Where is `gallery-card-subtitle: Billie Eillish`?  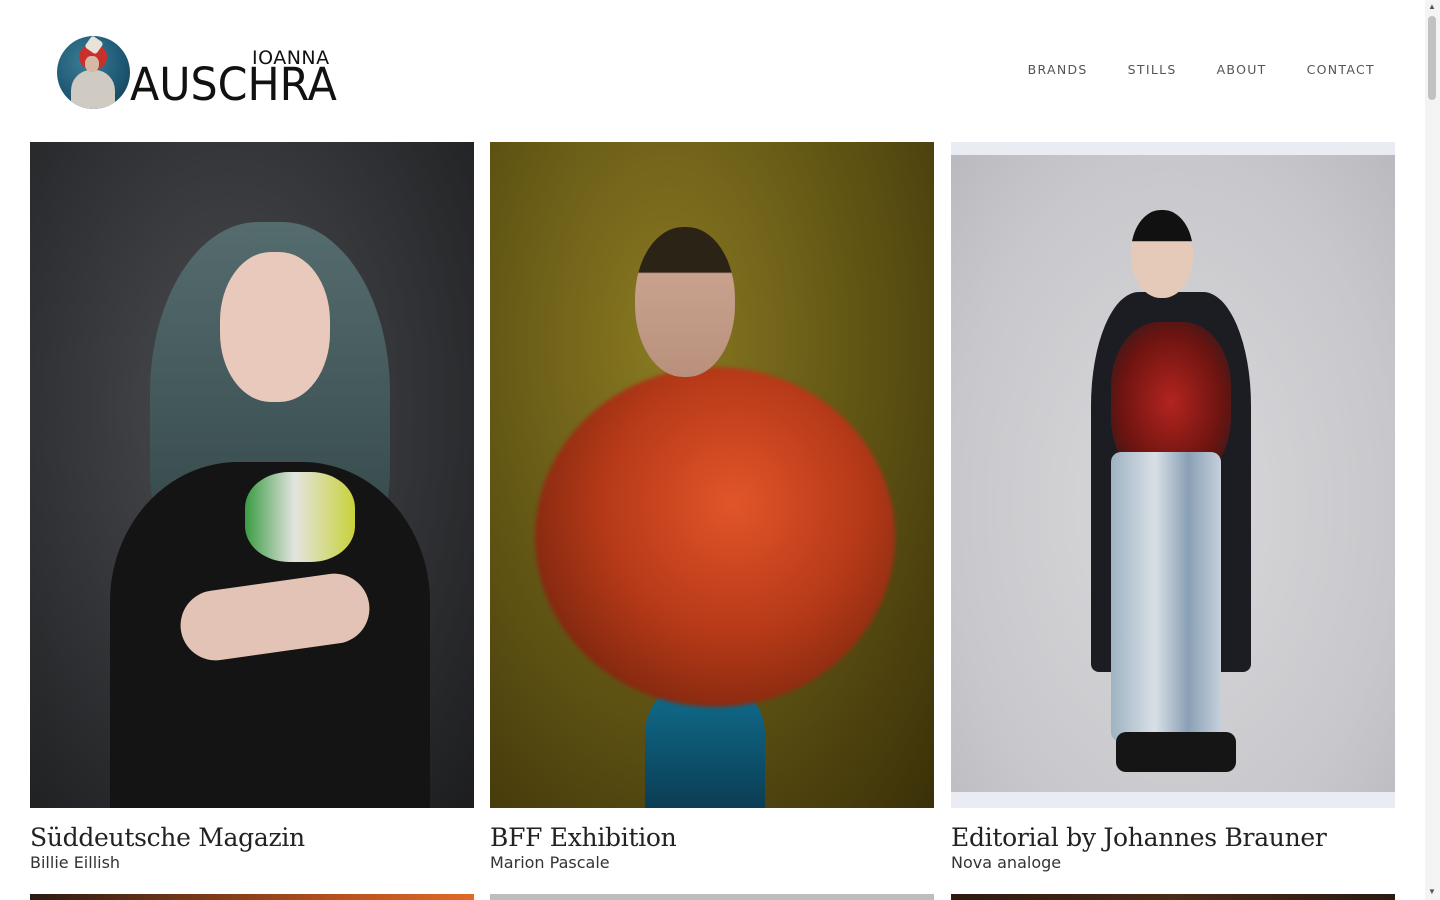 gallery-card-subtitle: Billie Eillish is located at coordinates (75, 862).